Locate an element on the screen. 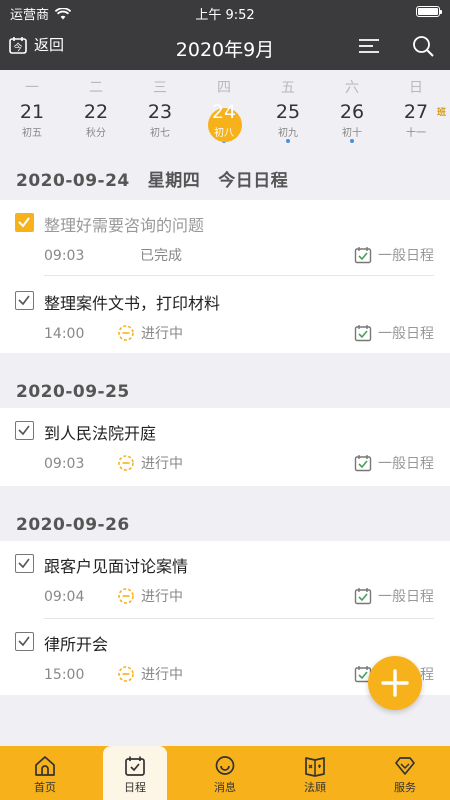  tab-label: 消息 is located at coordinates (225, 787).